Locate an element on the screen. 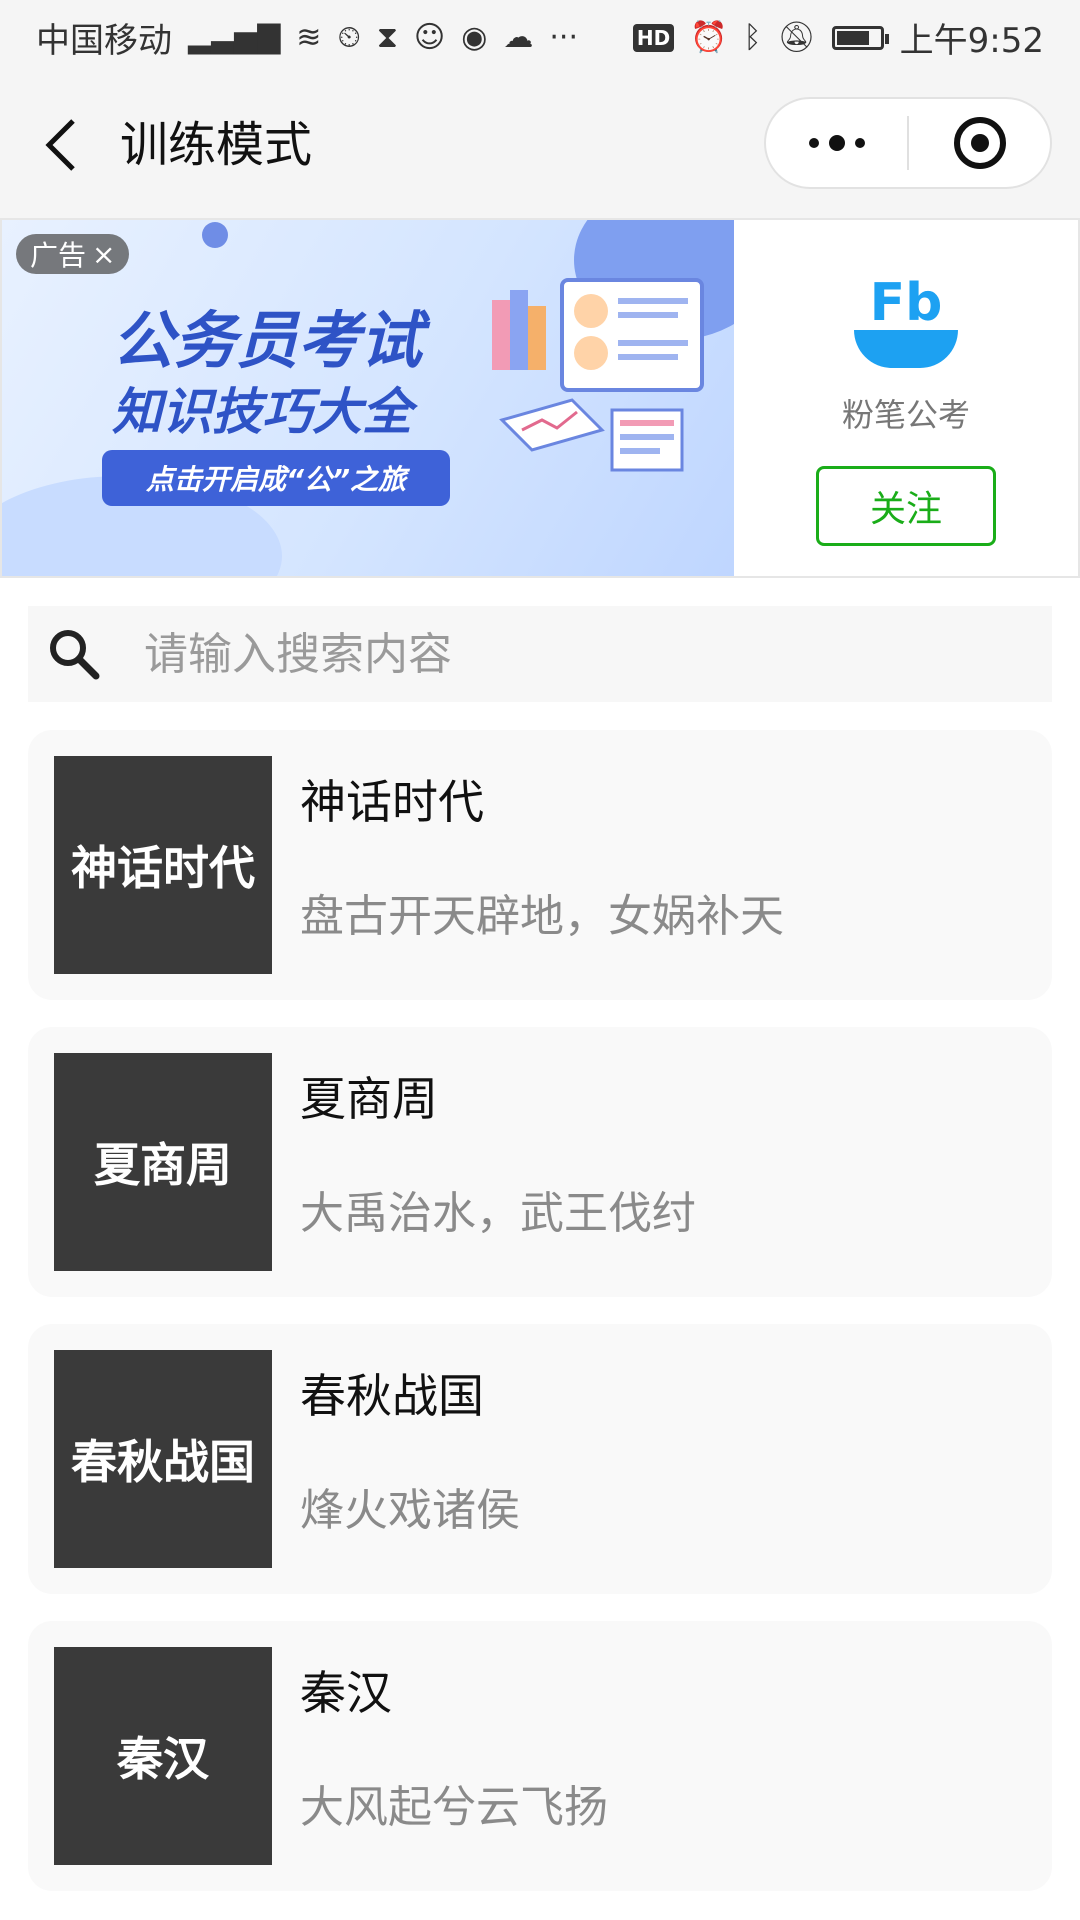 The image size is (1080, 1920). bluetooth-icon: ᛒ is located at coordinates (752, 37).